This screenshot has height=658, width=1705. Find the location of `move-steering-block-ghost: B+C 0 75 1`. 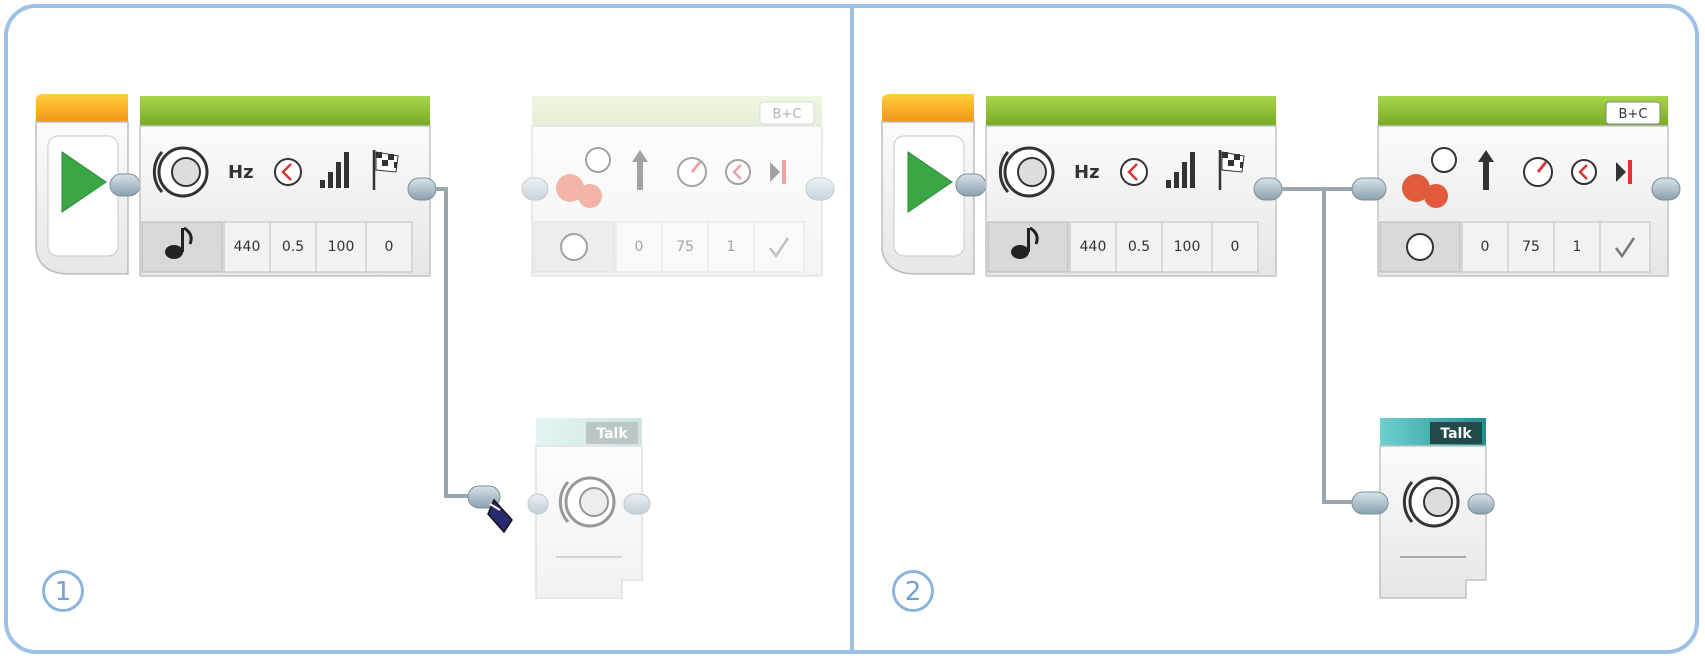

move-steering-block-ghost: B+C 0 75 1 is located at coordinates (678, 186).